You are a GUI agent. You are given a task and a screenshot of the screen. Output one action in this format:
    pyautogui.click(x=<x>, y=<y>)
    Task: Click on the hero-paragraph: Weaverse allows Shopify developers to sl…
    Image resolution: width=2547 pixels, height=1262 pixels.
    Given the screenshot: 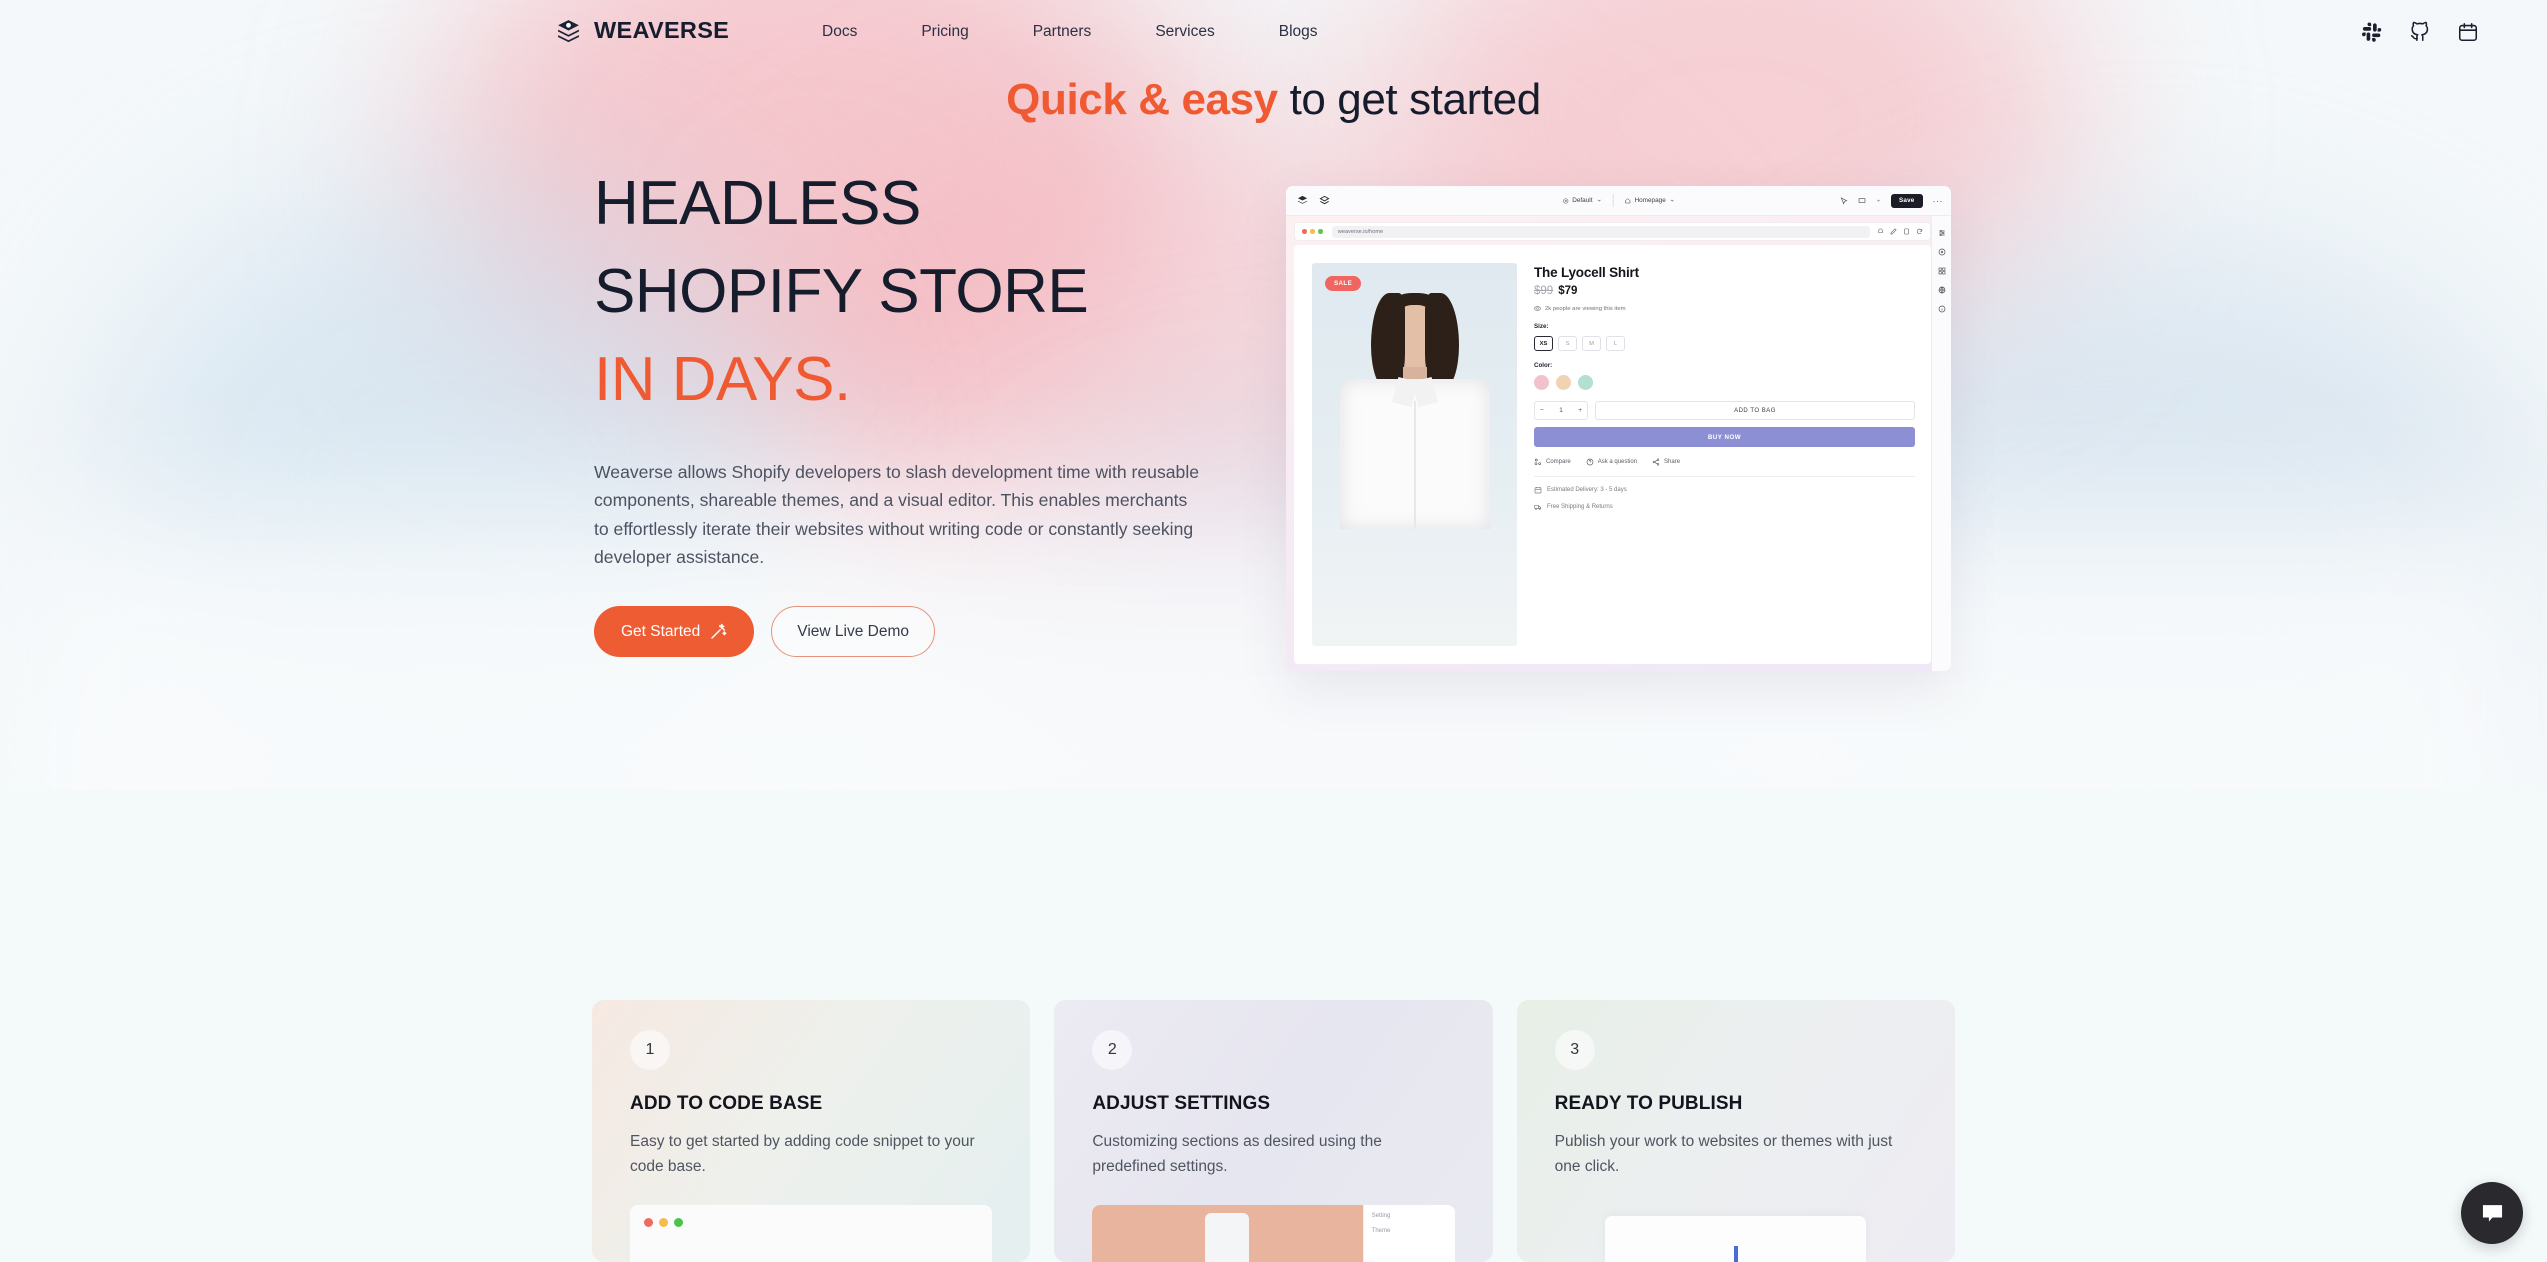 What is the action you would take?
    pyautogui.click(x=897, y=514)
    